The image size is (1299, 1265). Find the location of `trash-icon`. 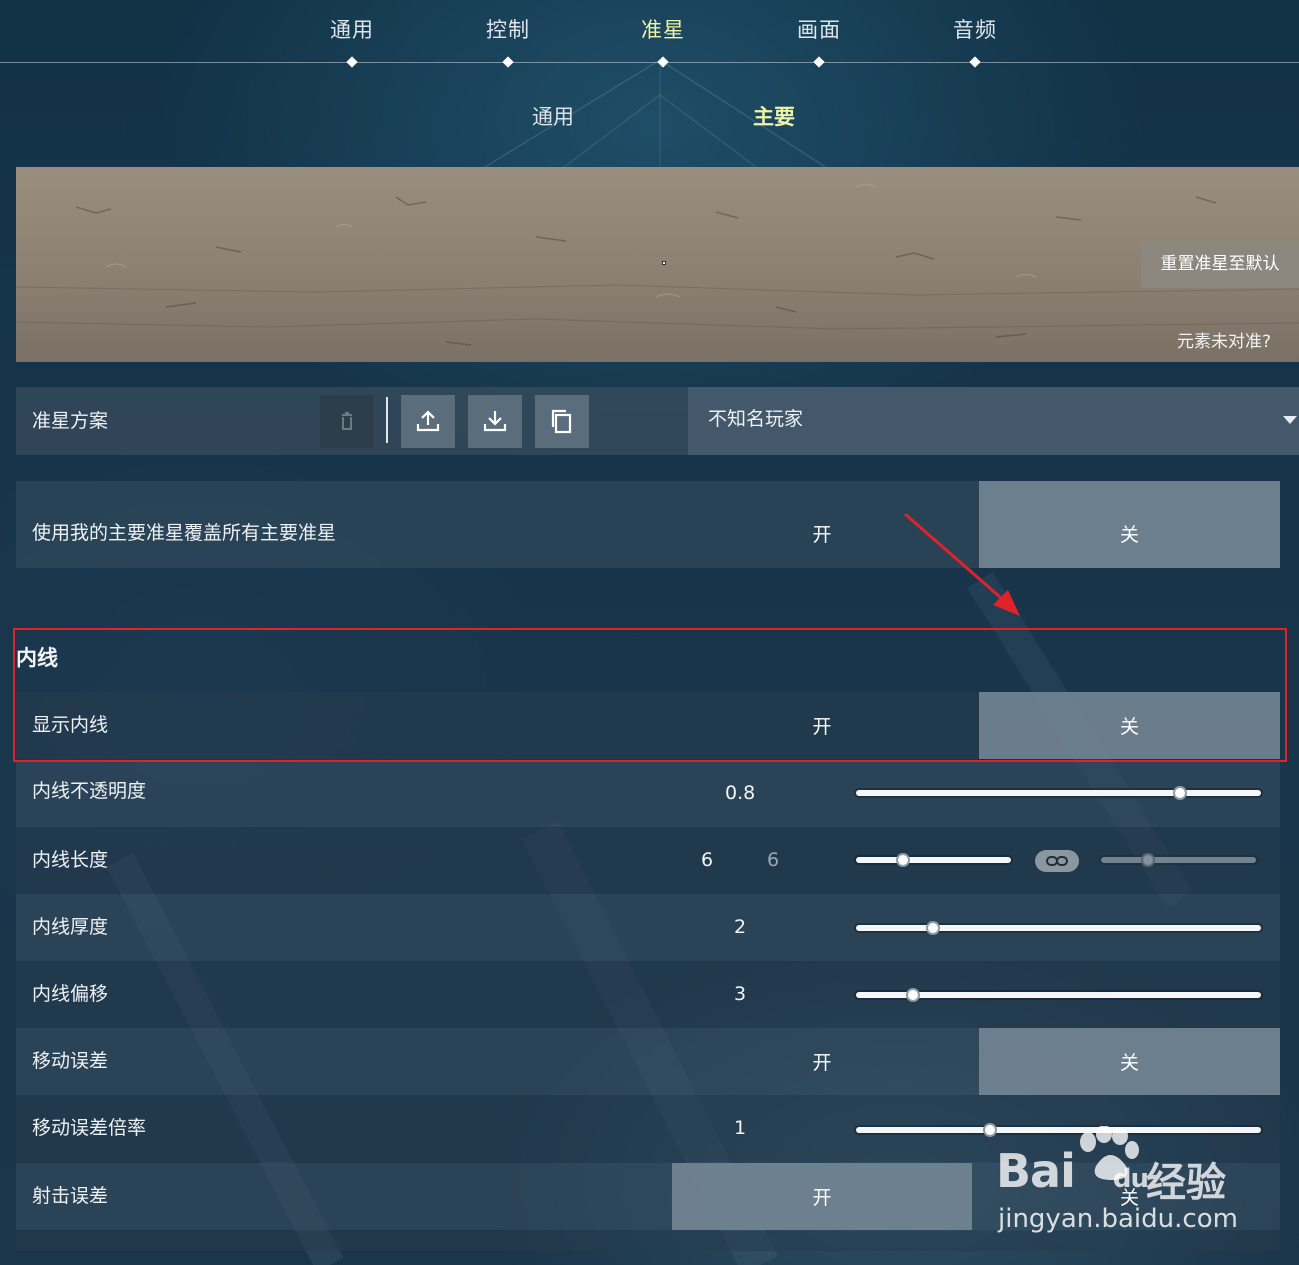

trash-icon is located at coordinates (347, 421).